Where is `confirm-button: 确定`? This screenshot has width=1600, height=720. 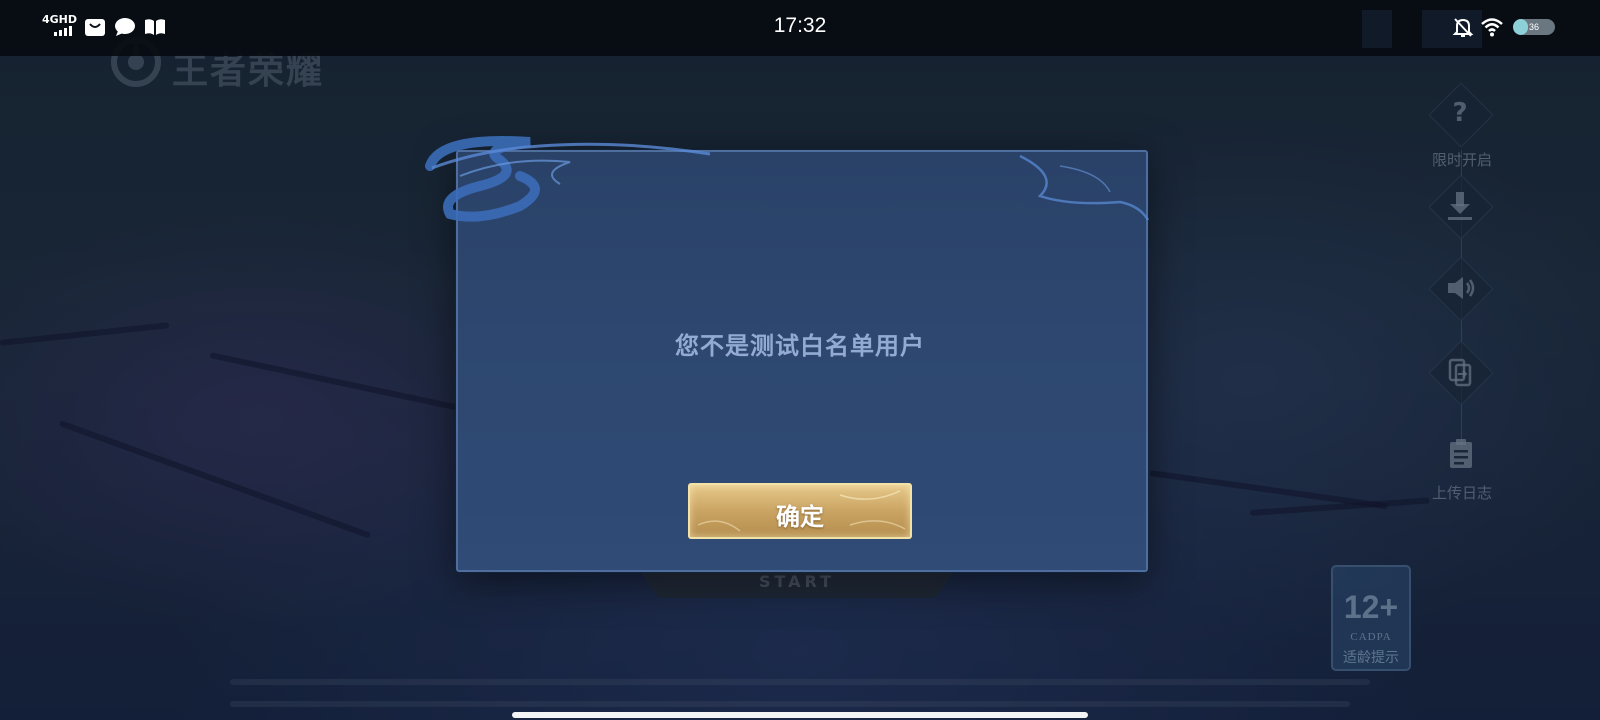
confirm-button: 确定 is located at coordinates (800, 511).